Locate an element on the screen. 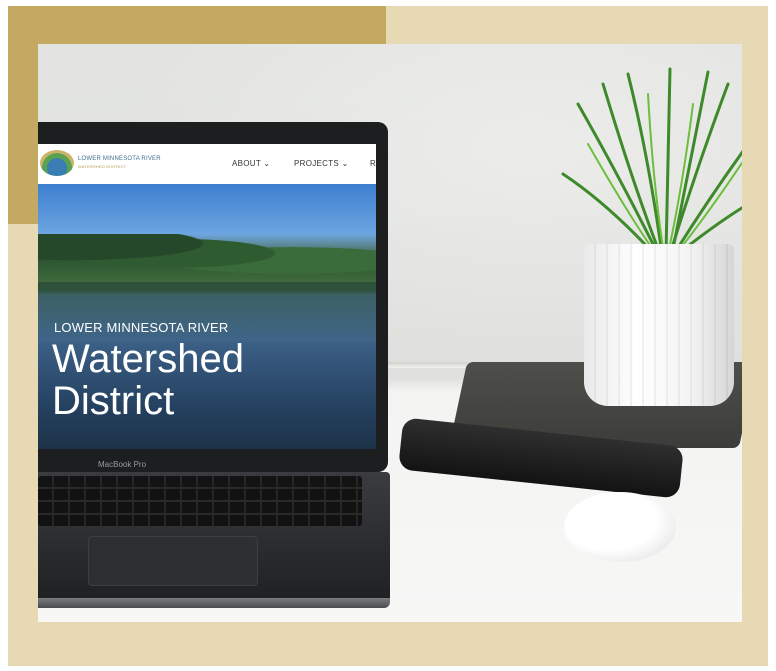  plant-leaves is located at coordinates (651, 161).